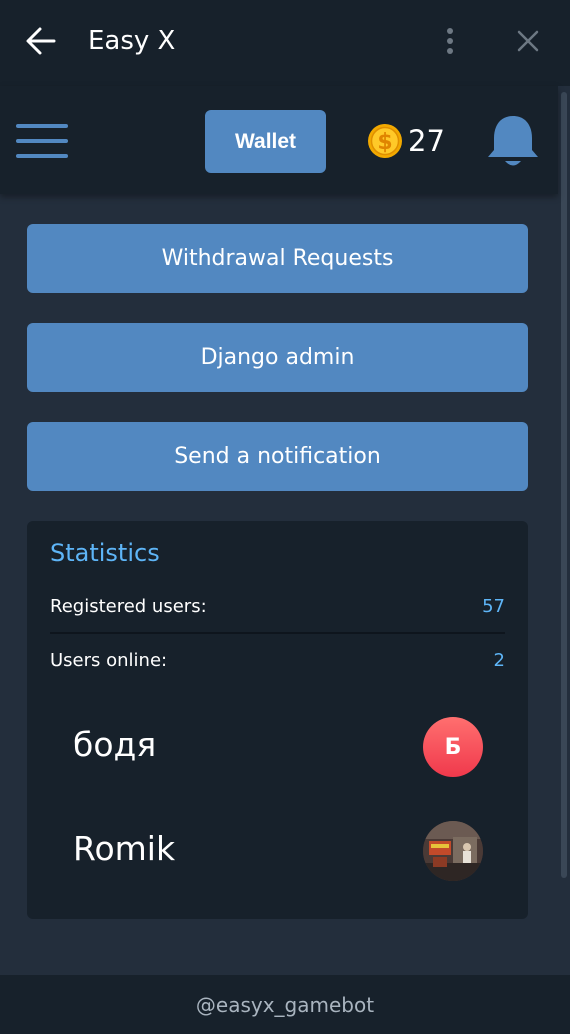 Image resolution: width=570 pixels, height=1034 pixels. I want to click on hamburger-menu-icon, so click(42, 141).